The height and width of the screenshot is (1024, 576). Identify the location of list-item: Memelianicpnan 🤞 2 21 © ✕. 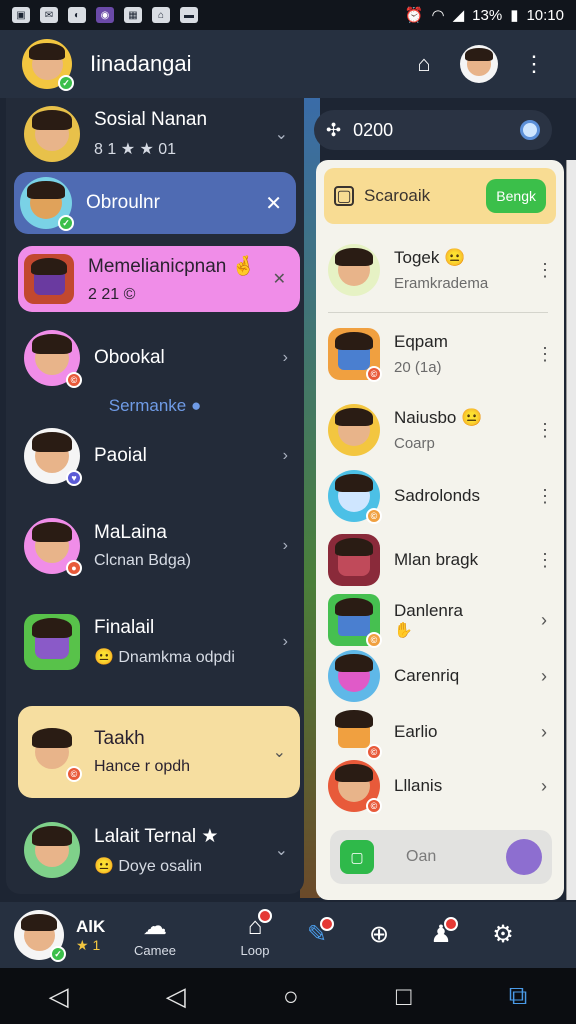
(159, 279).